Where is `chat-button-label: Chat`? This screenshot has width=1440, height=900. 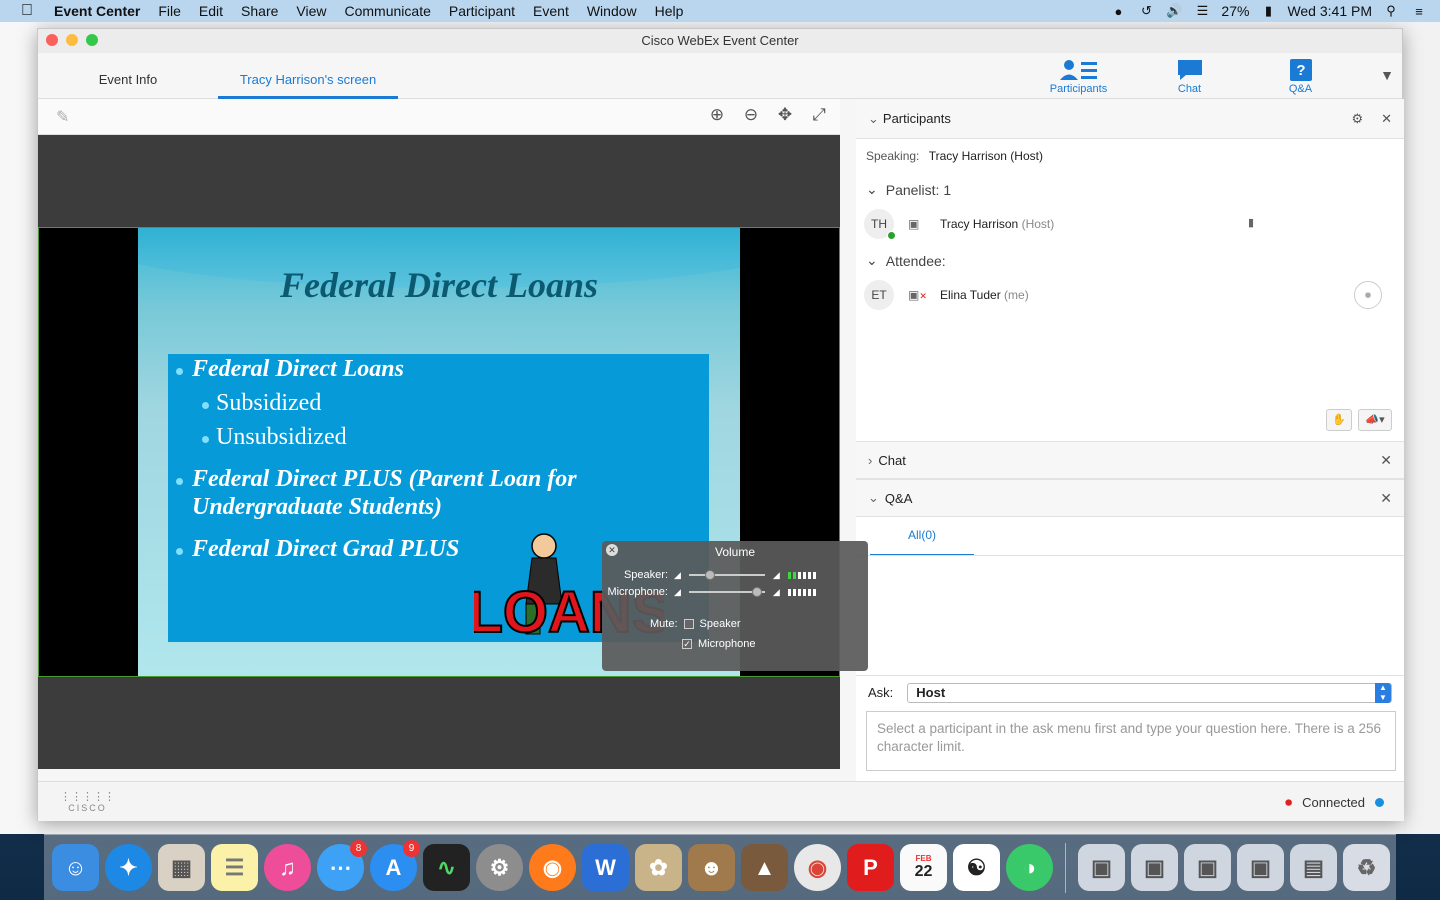 chat-button-label: Chat is located at coordinates (1189, 89).